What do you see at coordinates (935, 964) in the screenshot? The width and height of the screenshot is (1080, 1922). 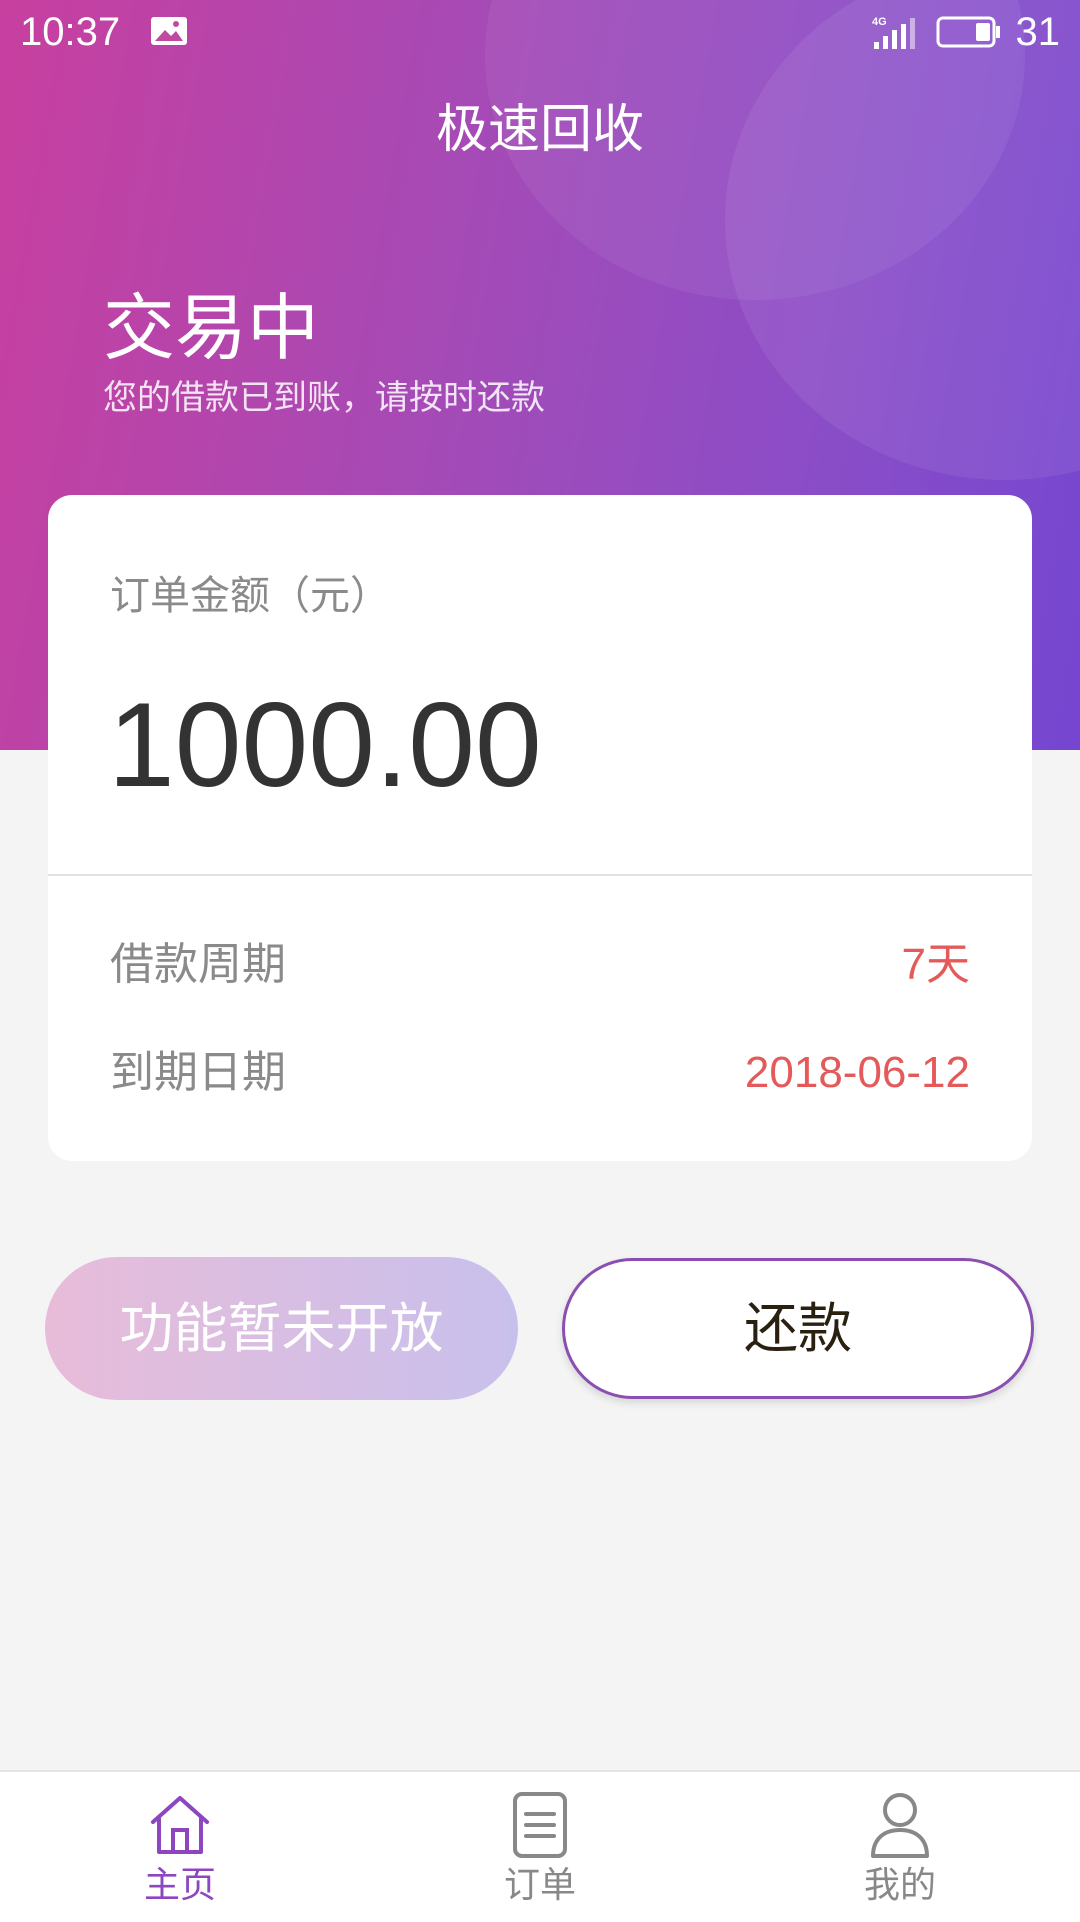 I see `loan-period-value: 7天` at bounding box center [935, 964].